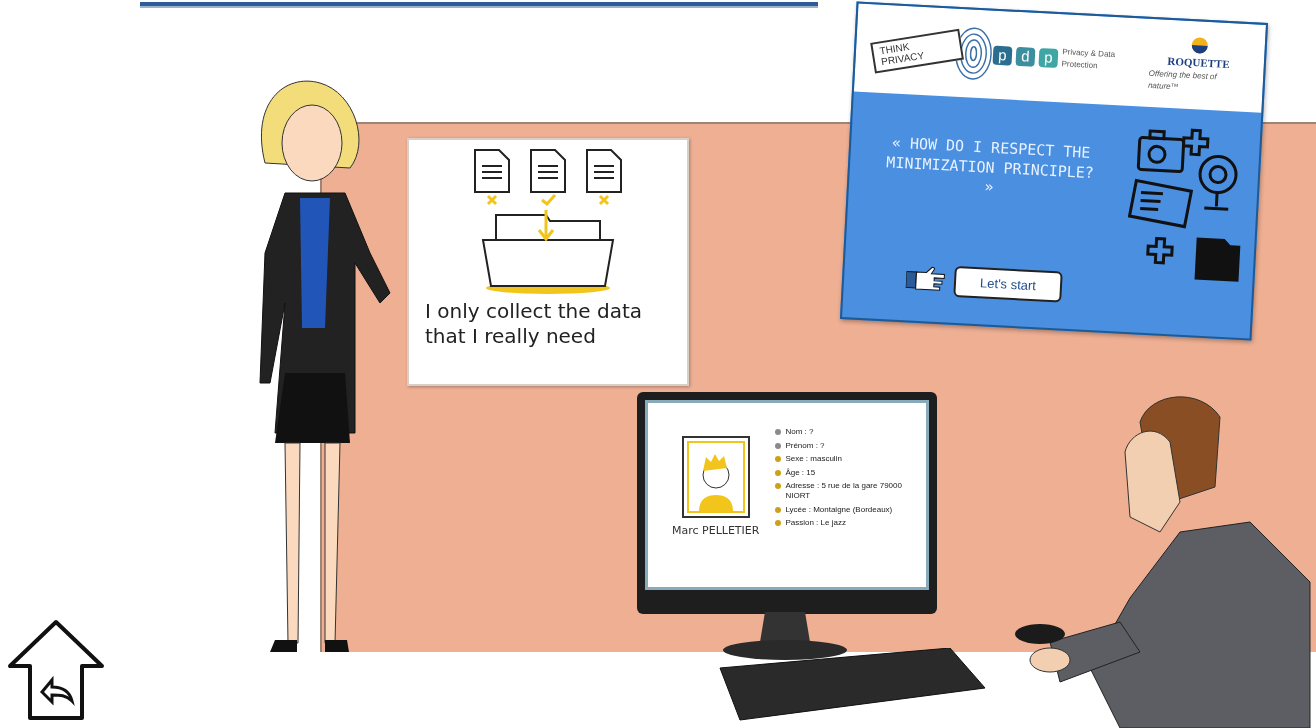  Describe the element at coordinates (805, 445) in the screenshot. I see `profile-field: Prénom : ?` at that location.